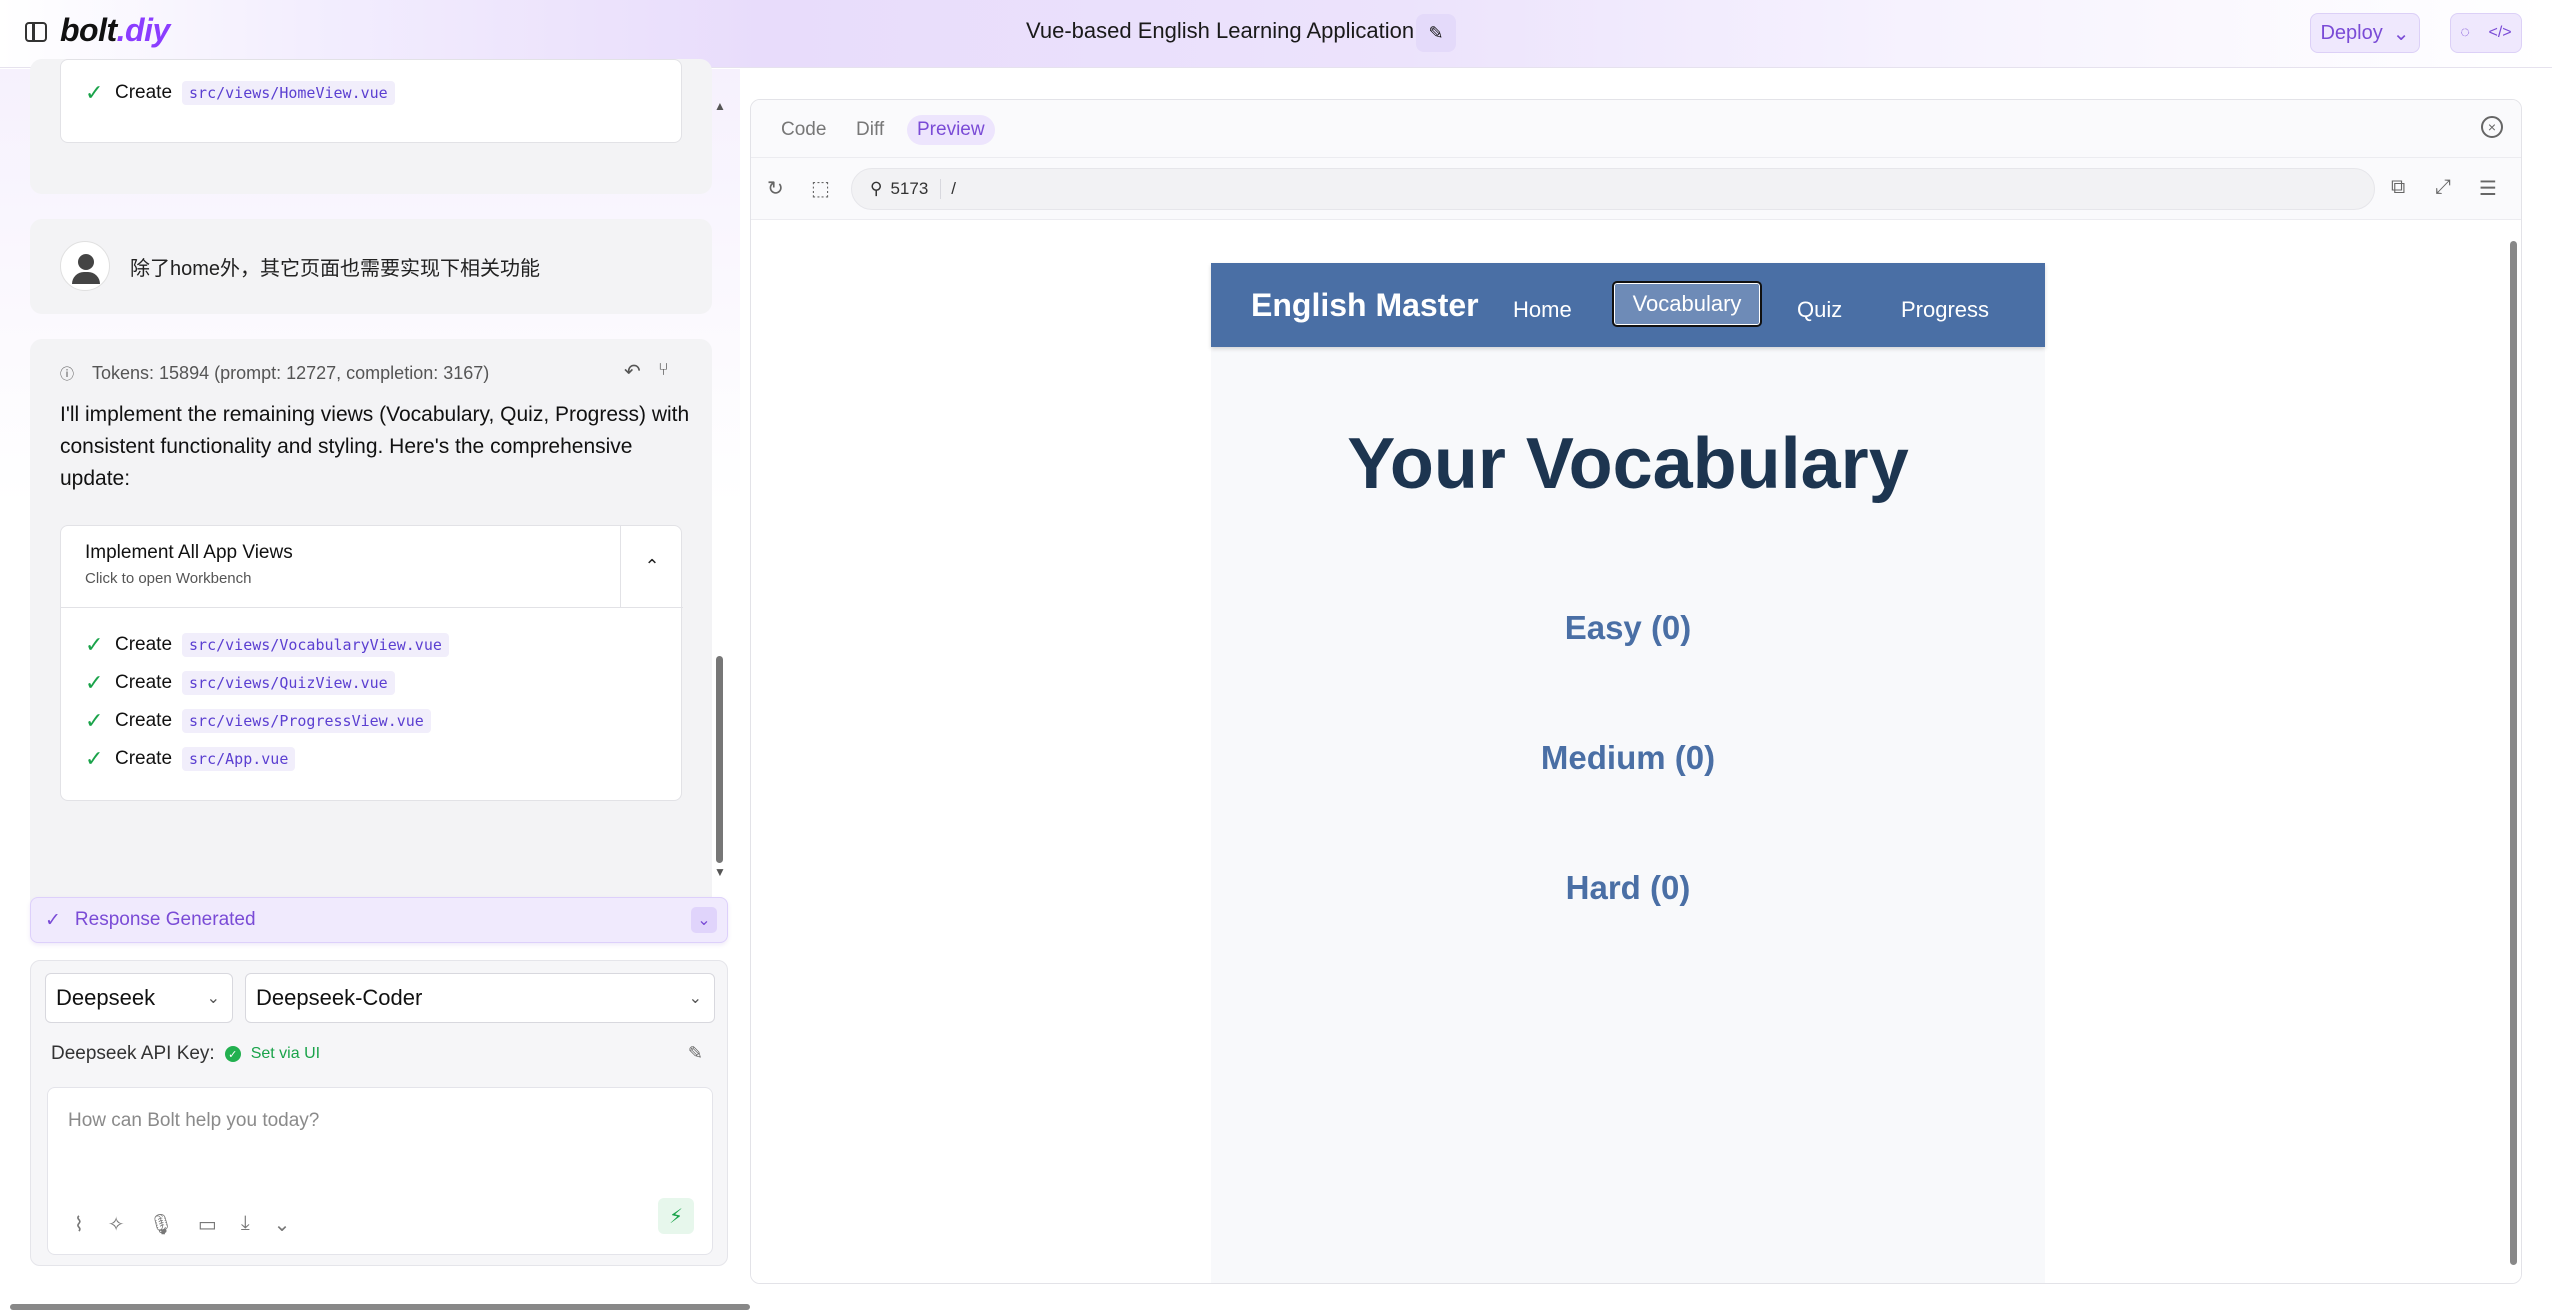 The image size is (2552, 1314). What do you see at coordinates (953, 189) in the screenshot?
I see `url-path: /` at bounding box center [953, 189].